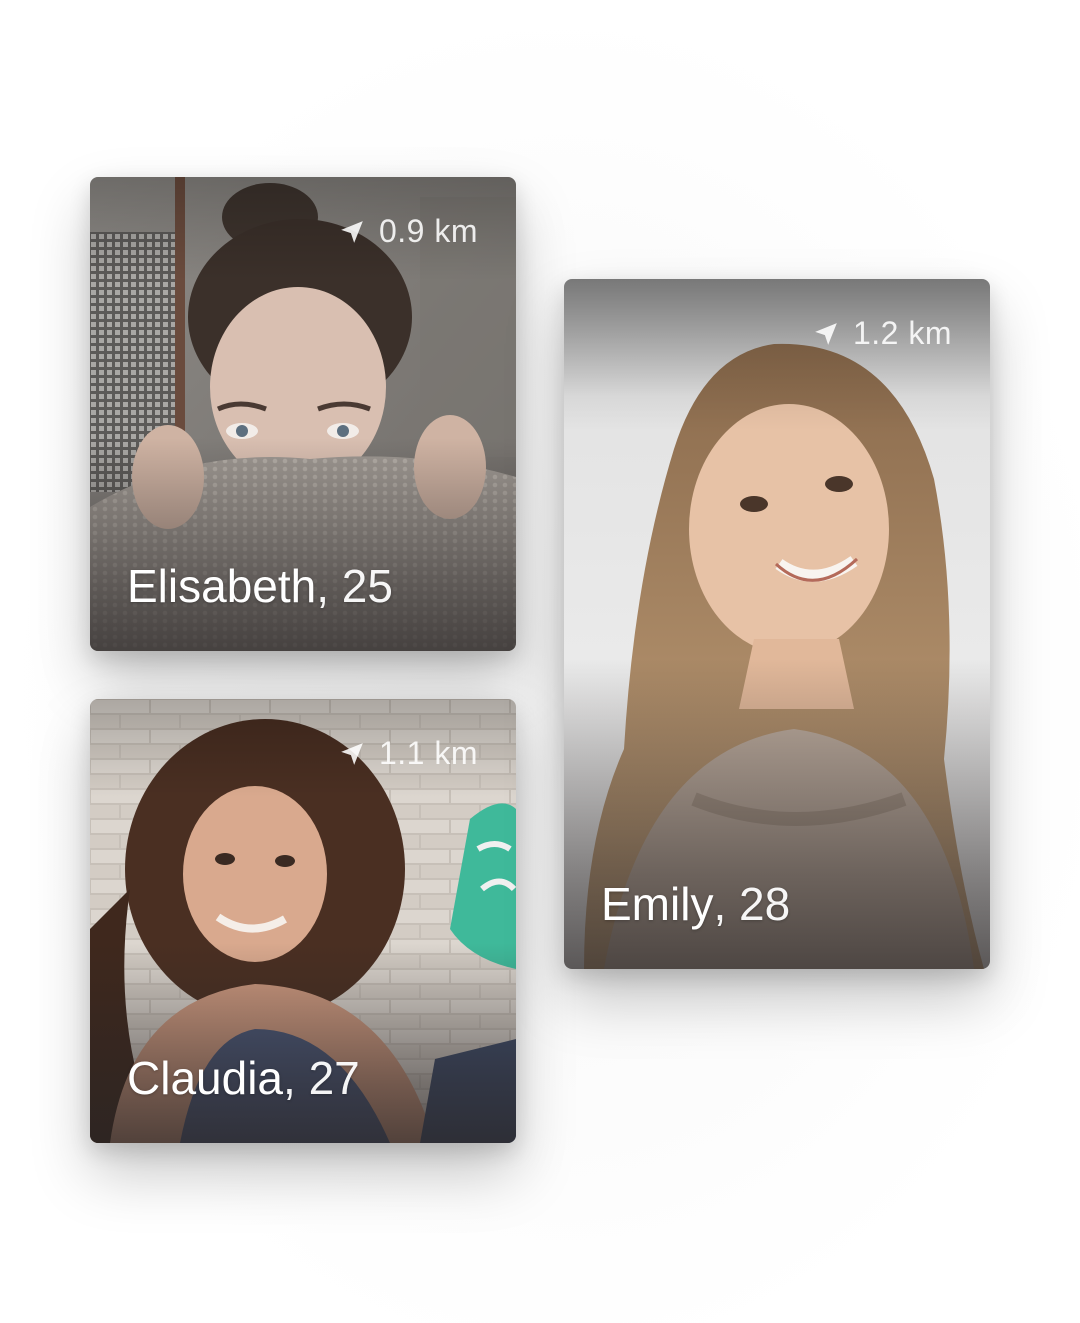 The image size is (1080, 1323). What do you see at coordinates (205, 1078) in the screenshot?
I see `profile-name: Claudia` at bounding box center [205, 1078].